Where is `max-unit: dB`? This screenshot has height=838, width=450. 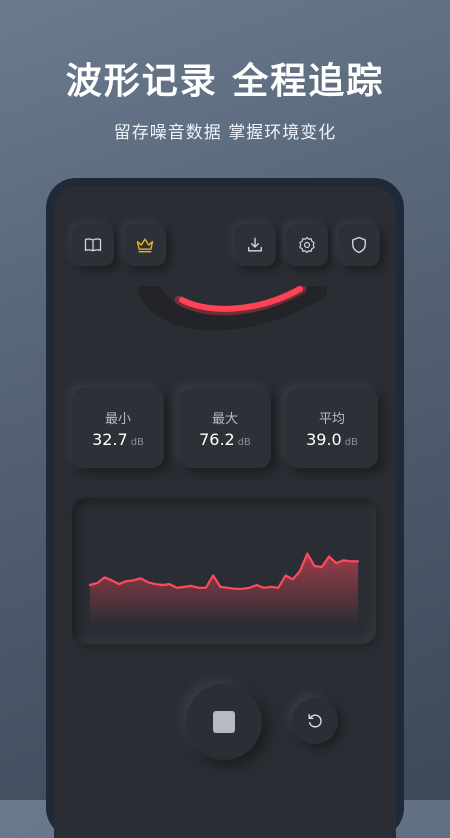
max-unit: dB is located at coordinates (244, 442).